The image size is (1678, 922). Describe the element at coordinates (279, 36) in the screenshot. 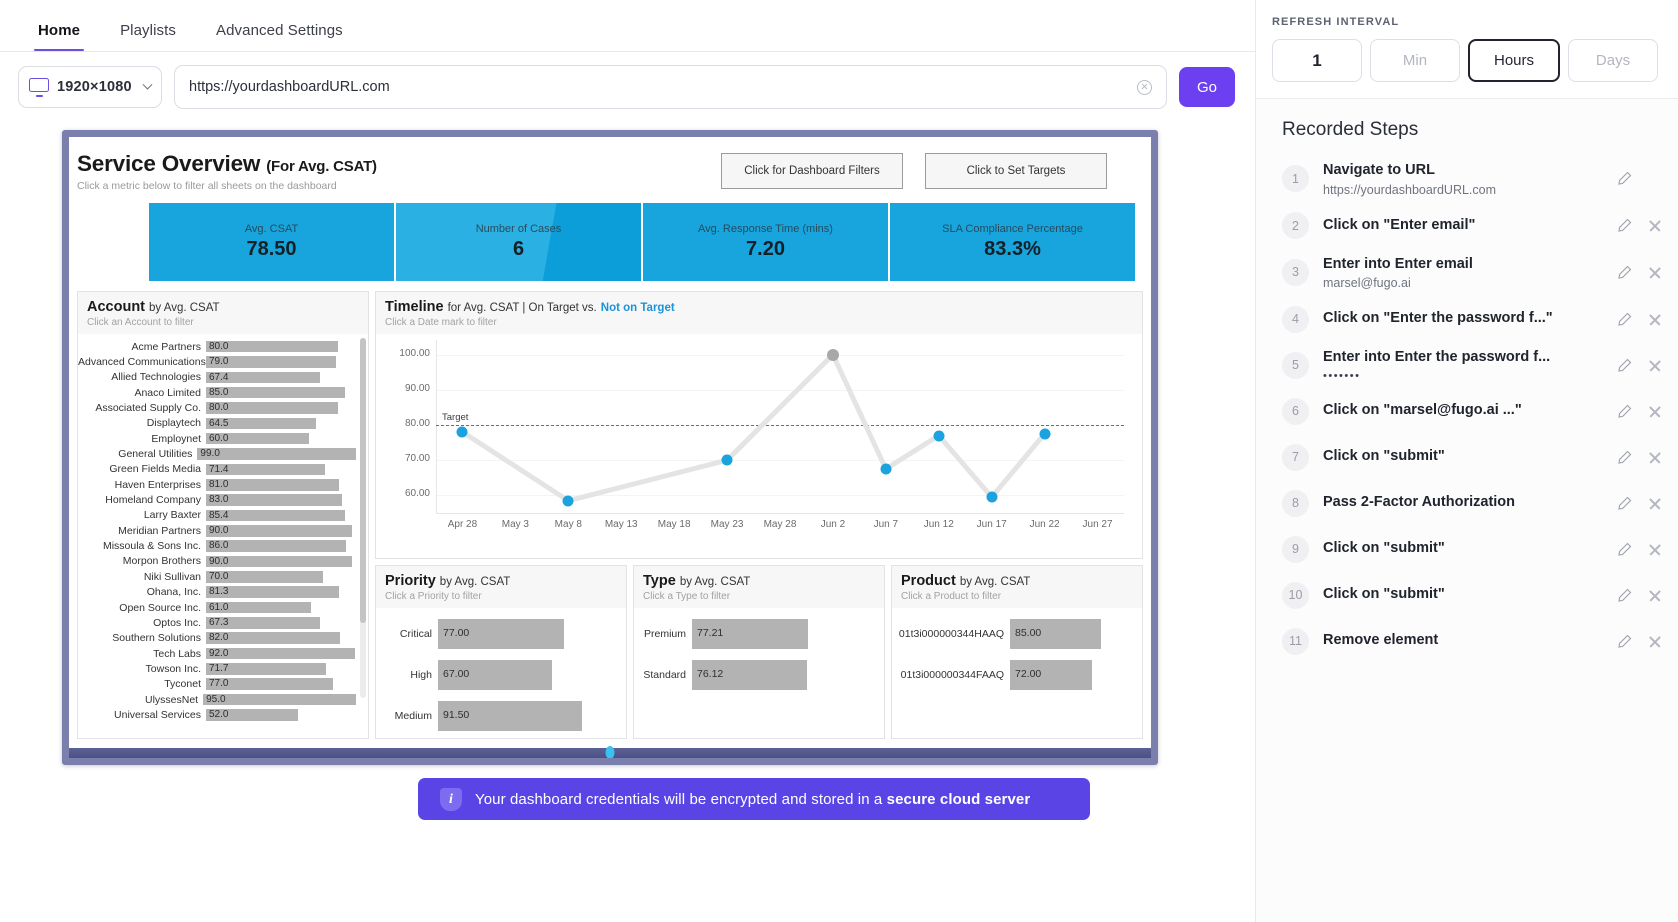

I see `nav-tab-advanced-settings: Advanced Settings` at that location.